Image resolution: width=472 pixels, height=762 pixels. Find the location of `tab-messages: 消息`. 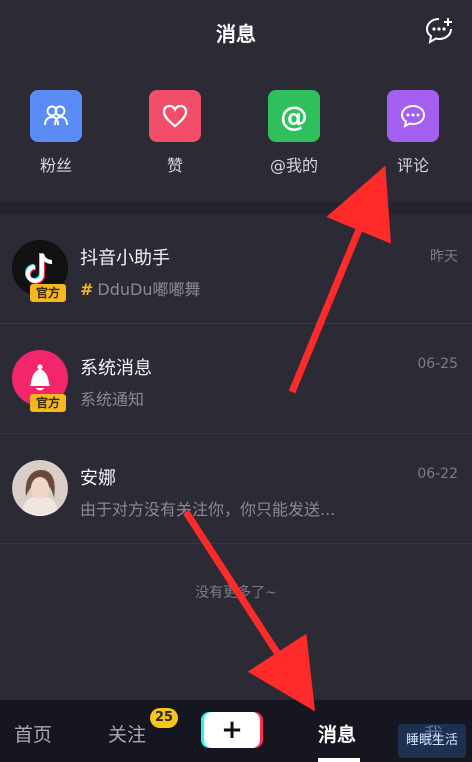

tab-messages: 消息 is located at coordinates (337, 733).